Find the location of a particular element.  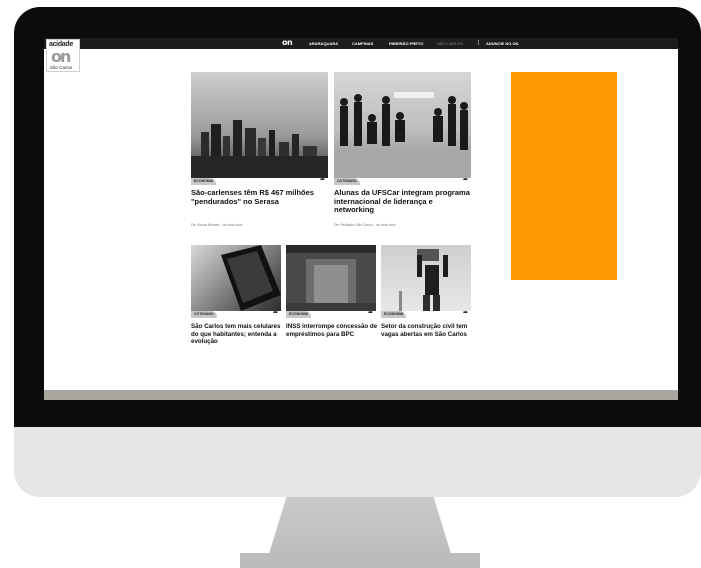

skyline-graphic is located at coordinates (259, 149).